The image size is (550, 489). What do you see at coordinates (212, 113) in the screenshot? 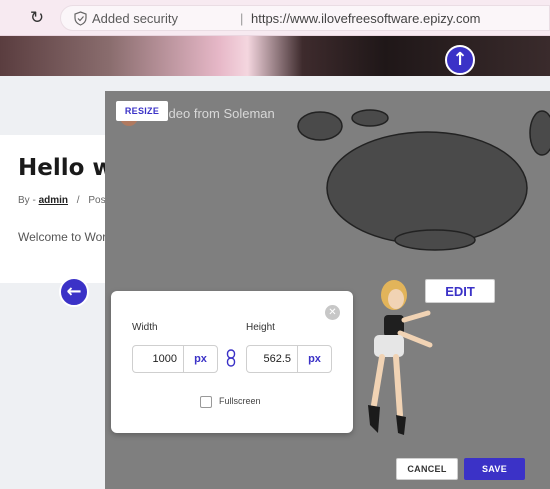
I see `video-title: t Video from Soleman` at bounding box center [212, 113].